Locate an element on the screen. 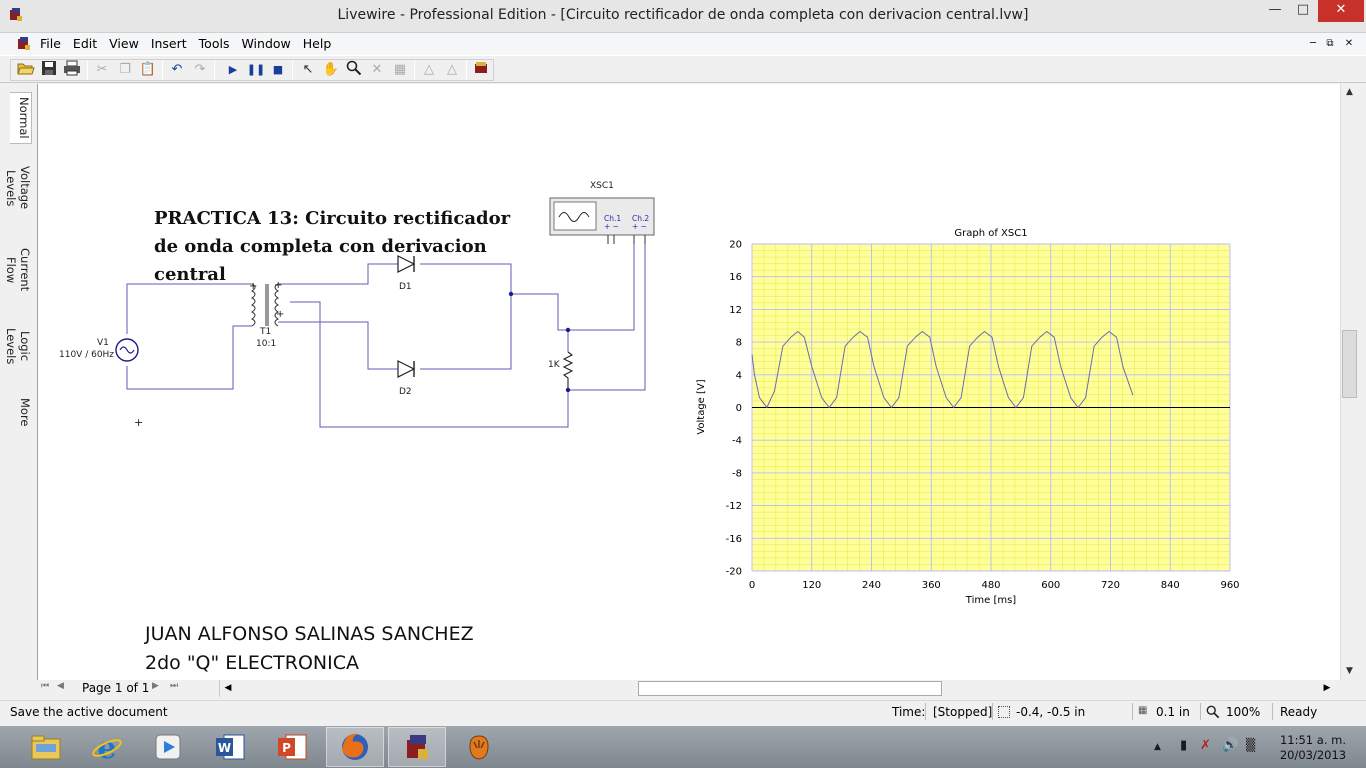  vertical-scrollbar: ▲ ▼ is located at coordinates (1348, 382).